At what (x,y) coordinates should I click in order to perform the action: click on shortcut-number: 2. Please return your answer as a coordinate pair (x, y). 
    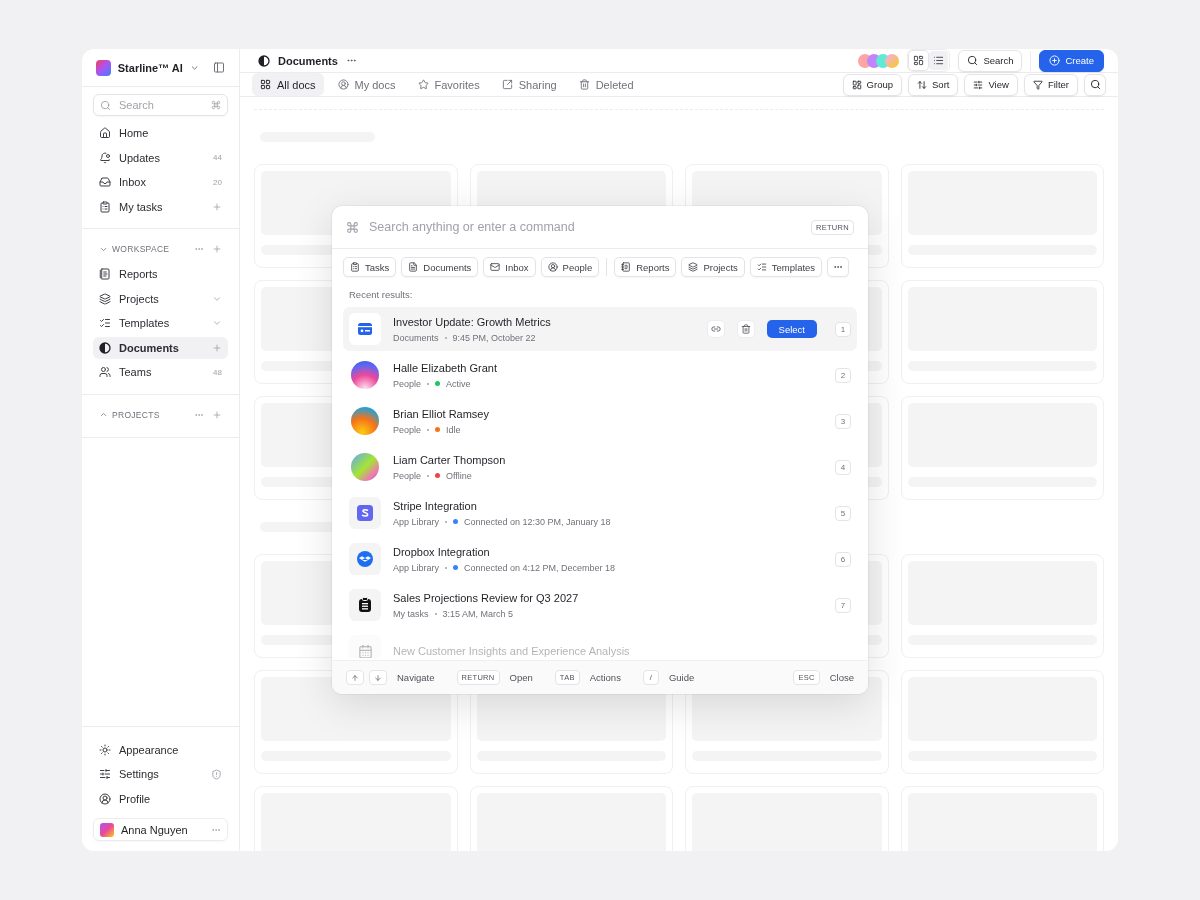
    Looking at the image, I should click on (843, 375).